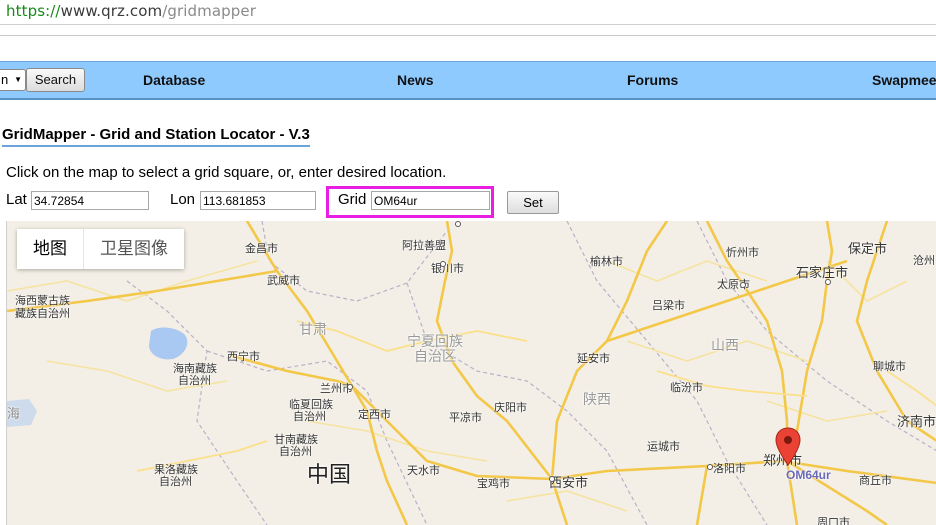  Describe the element at coordinates (725, 346) in the screenshot. I see `map-label-shanxi: 山西` at that location.